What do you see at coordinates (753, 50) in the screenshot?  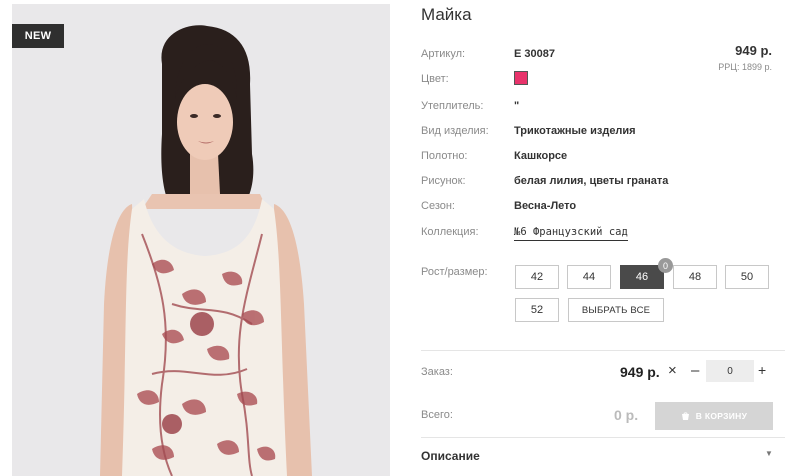 I see `product-price: 949 р.` at bounding box center [753, 50].